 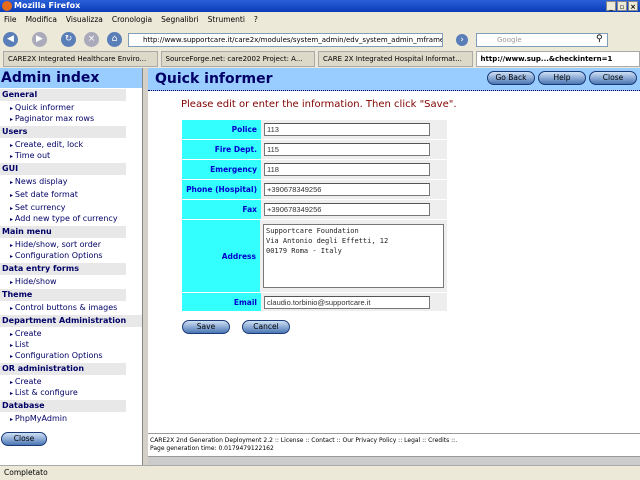 What do you see at coordinates (47, 5) in the screenshot?
I see `window-title: Mozilla Firefox` at bounding box center [47, 5].